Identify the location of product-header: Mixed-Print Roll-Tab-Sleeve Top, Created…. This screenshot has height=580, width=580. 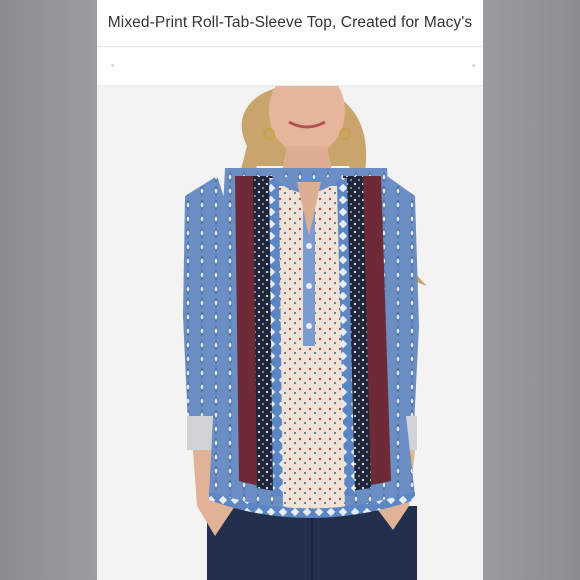
(290, 23).